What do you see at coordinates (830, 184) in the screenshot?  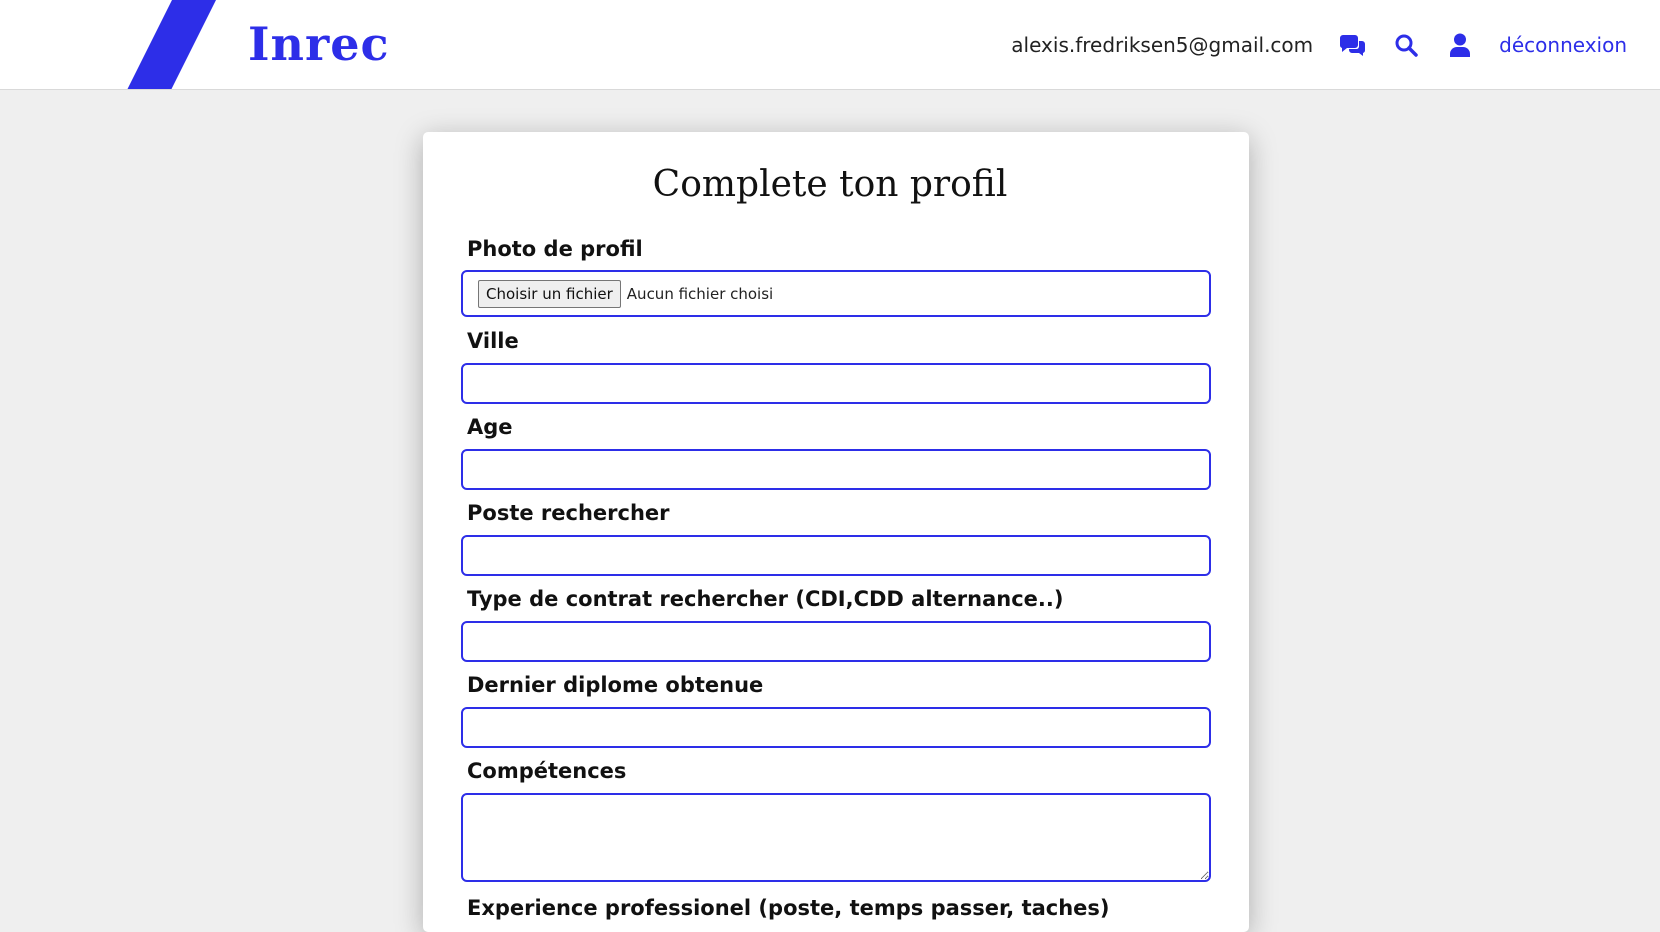 I see `page-title: Complete ton profil` at bounding box center [830, 184].